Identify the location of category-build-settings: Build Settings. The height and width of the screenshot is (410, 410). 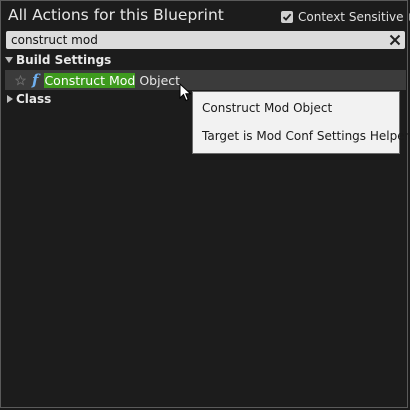
(58, 60).